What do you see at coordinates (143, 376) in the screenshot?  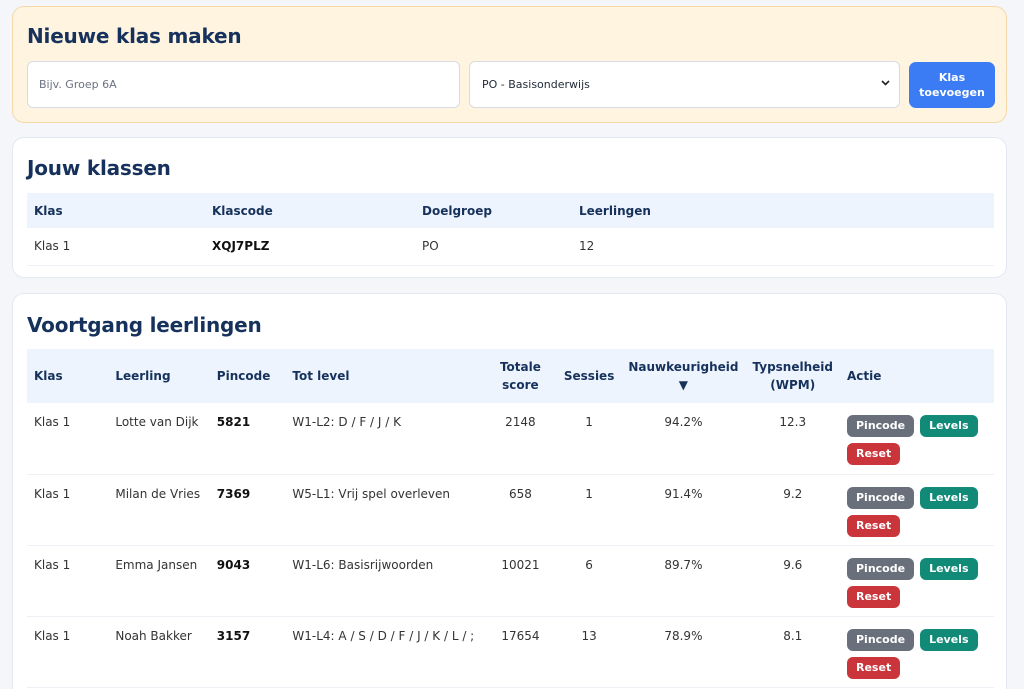 I see `header-leerling: Leerling` at bounding box center [143, 376].